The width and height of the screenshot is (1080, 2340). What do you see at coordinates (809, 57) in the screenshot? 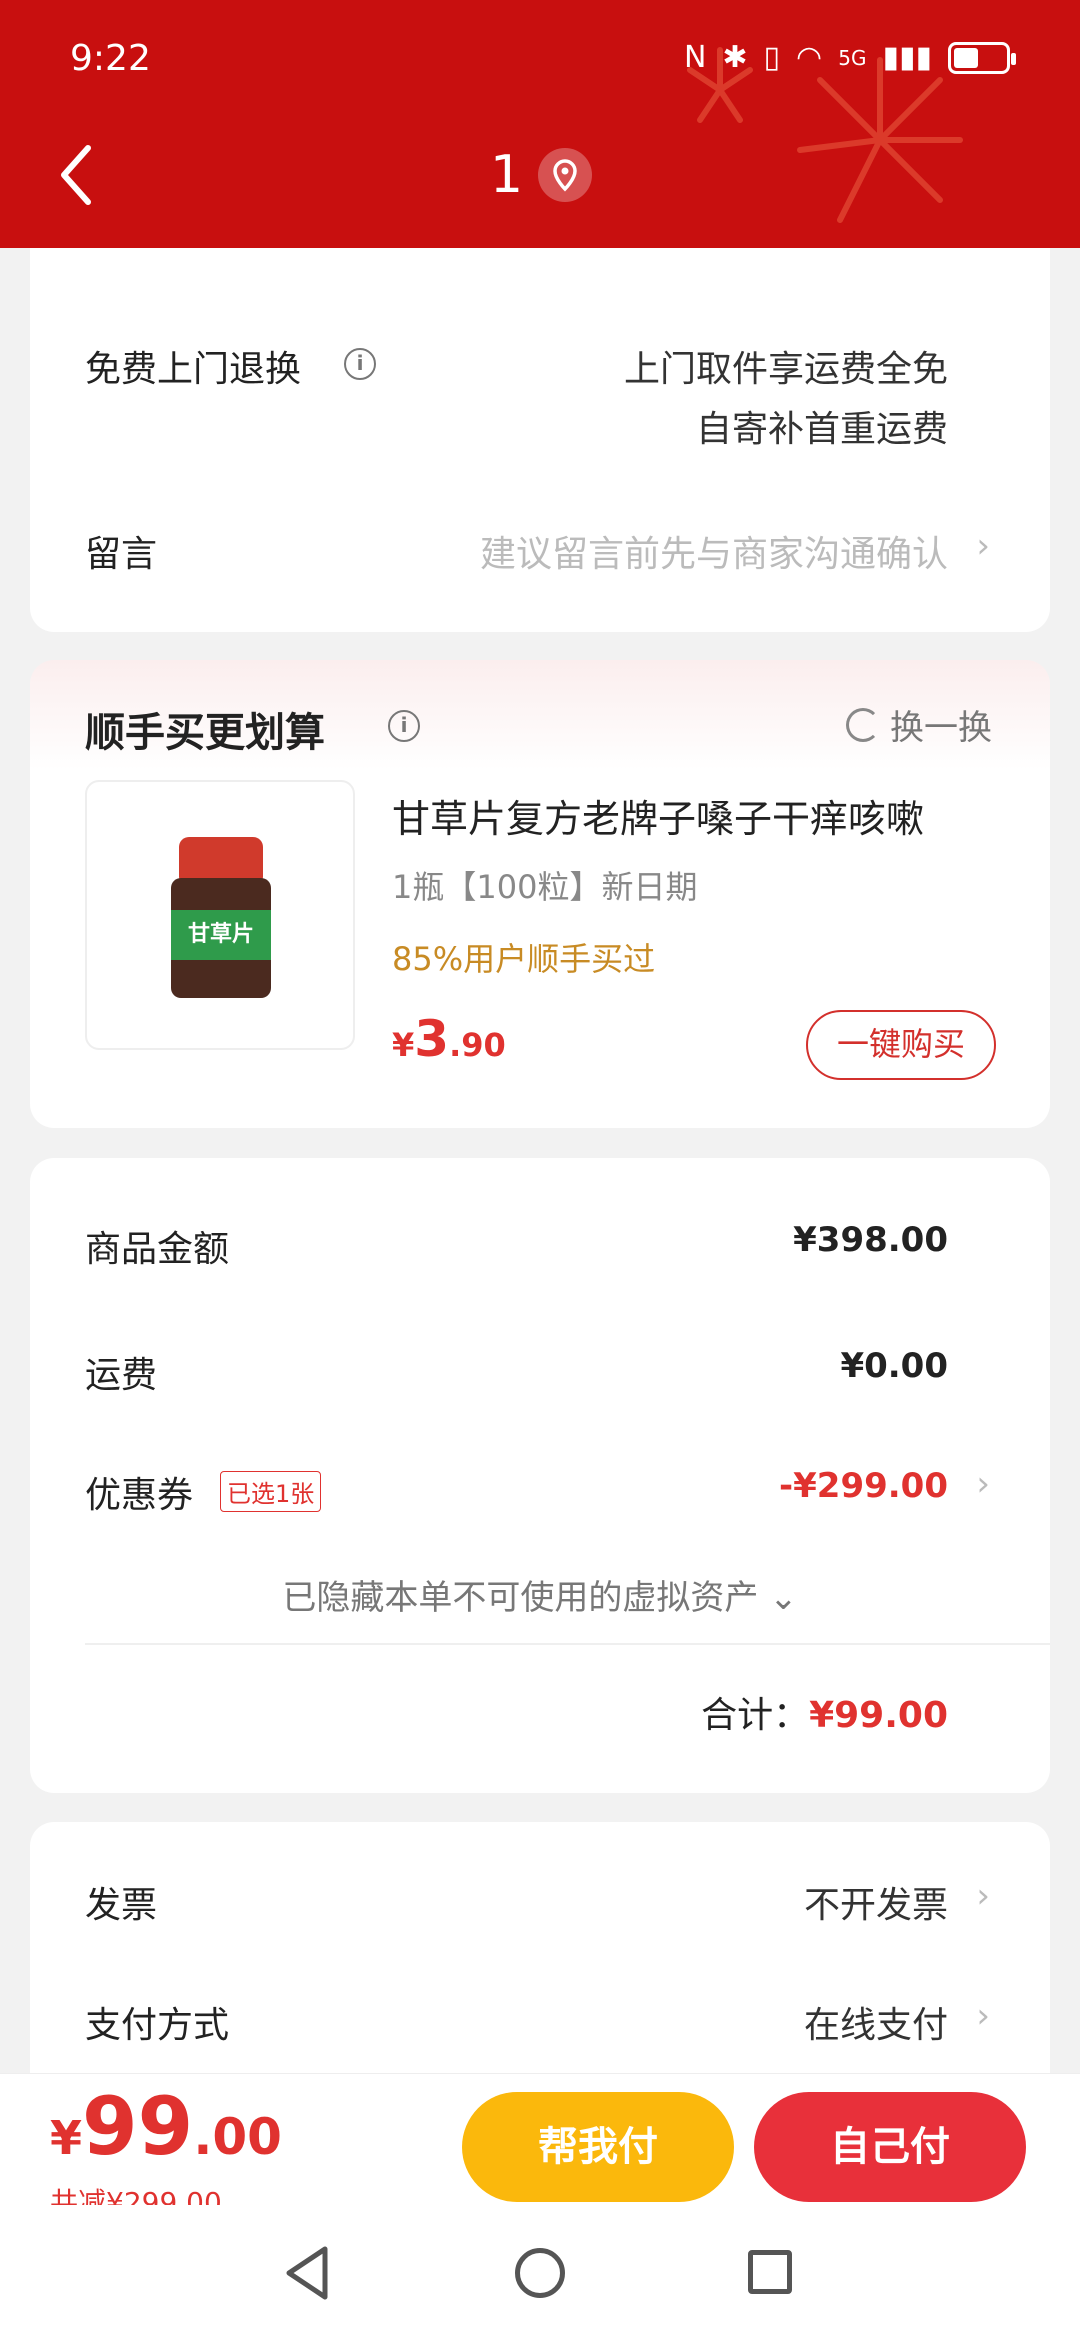
I see `wifi-icon: ◠` at bounding box center [809, 57].